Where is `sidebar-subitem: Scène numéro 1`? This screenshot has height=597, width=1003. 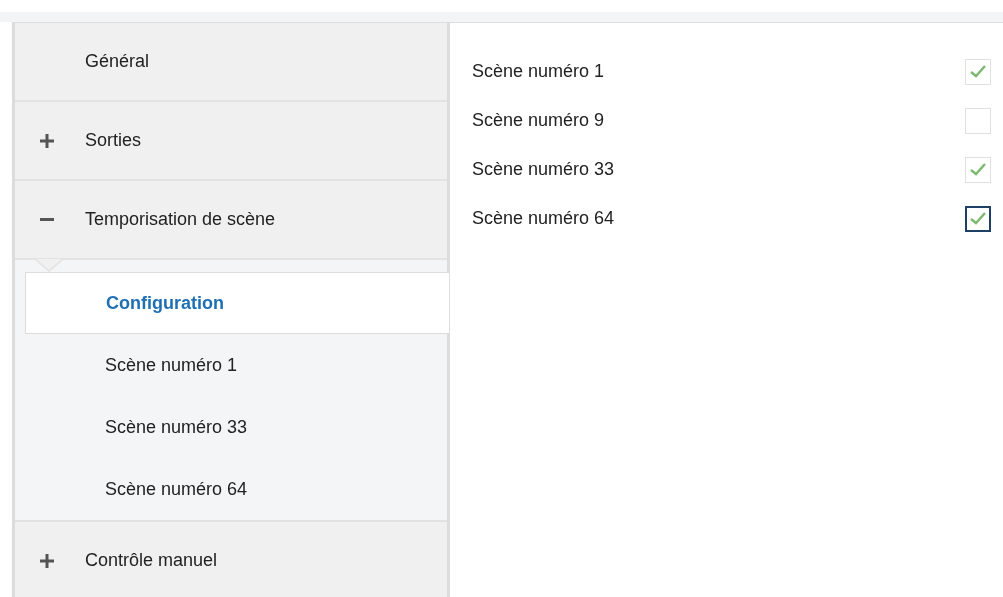 sidebar-subitem: Scène numéro 1 is located at coordinates (236, 365).